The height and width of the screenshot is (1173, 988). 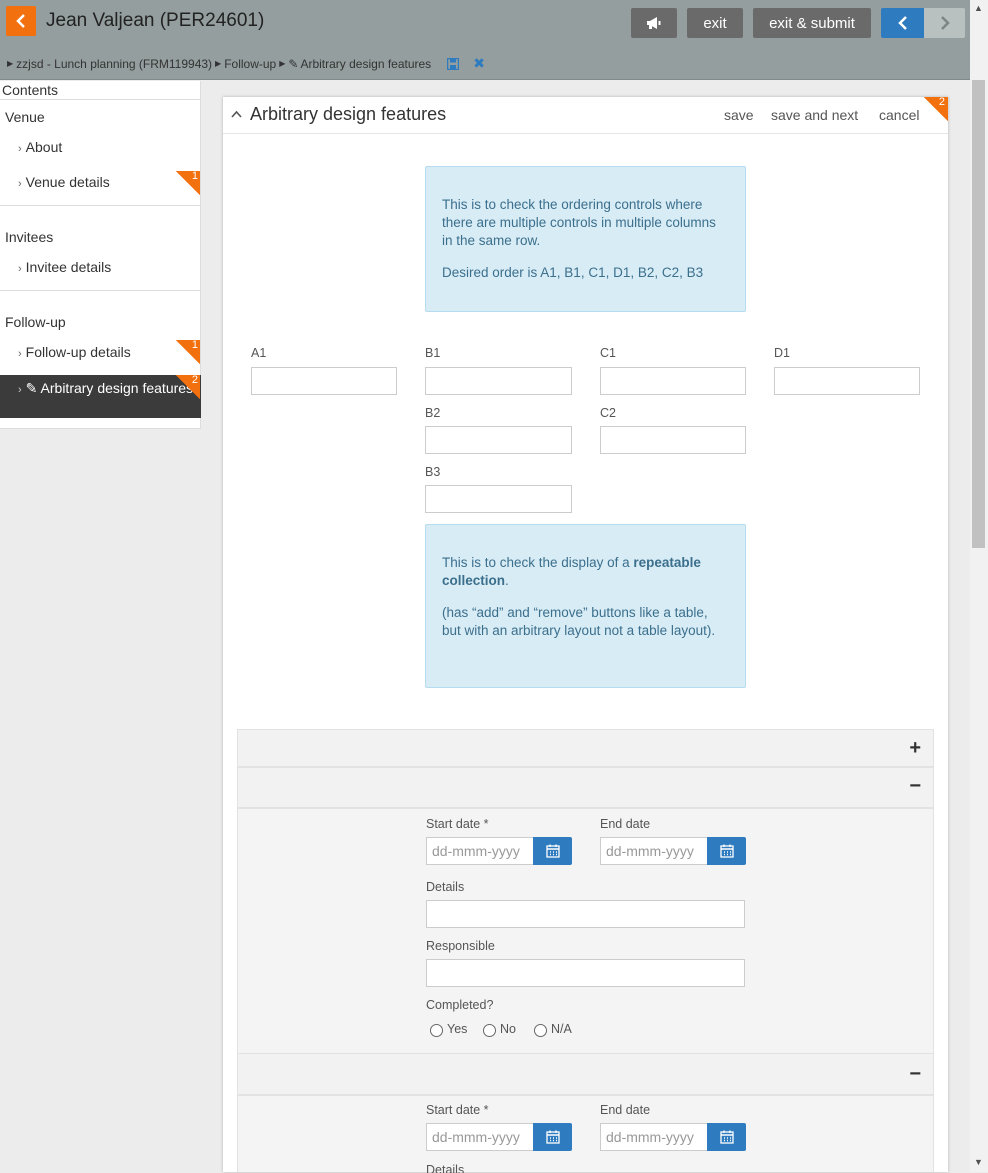 What do you see at coordinates (978, 1162) in the screenshot?
I see `scroll-down-arrow-icon: ▼` at bounding box center [978, 1162].